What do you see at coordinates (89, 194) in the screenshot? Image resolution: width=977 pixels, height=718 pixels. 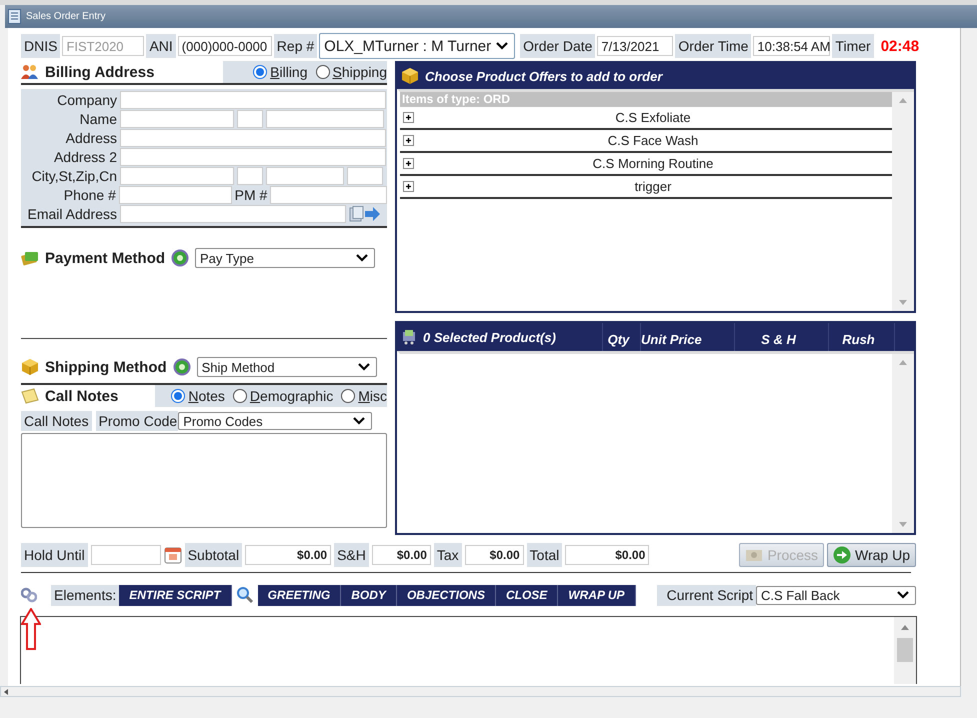 I see `field-label: Phone #` at bounding box center [89, 194].